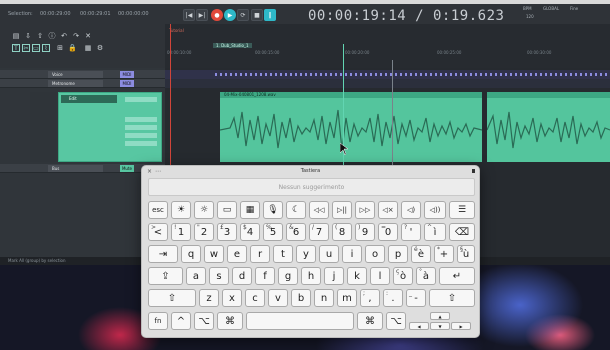 The height and width of the screenshot is (350, 610). Describe the element at coordinates (273, 232) in the screenshot. I see `key-5: % 5` at that location.